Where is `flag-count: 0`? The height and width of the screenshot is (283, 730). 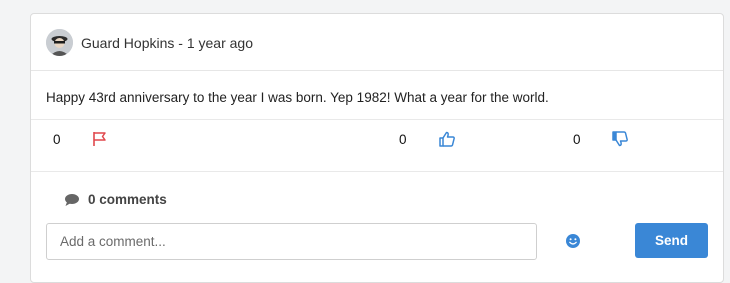 flag-count: 0 is located at coordinates (57, 139).